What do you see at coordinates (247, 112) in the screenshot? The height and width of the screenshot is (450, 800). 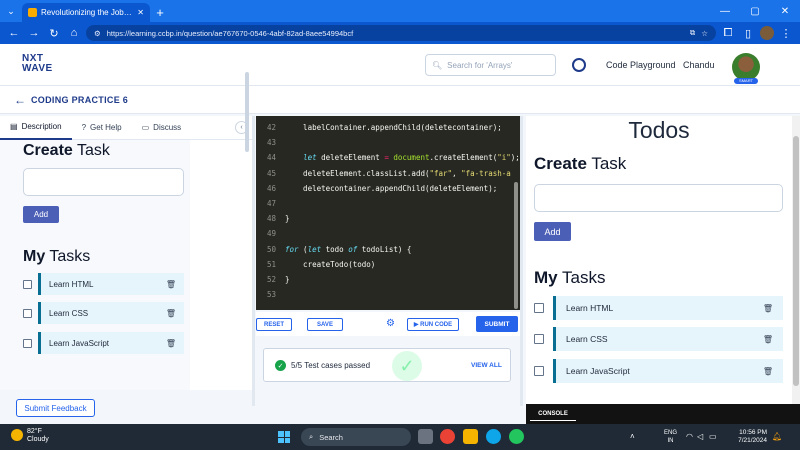 I see `left-scrollbar` at bounding box center [247, 112].